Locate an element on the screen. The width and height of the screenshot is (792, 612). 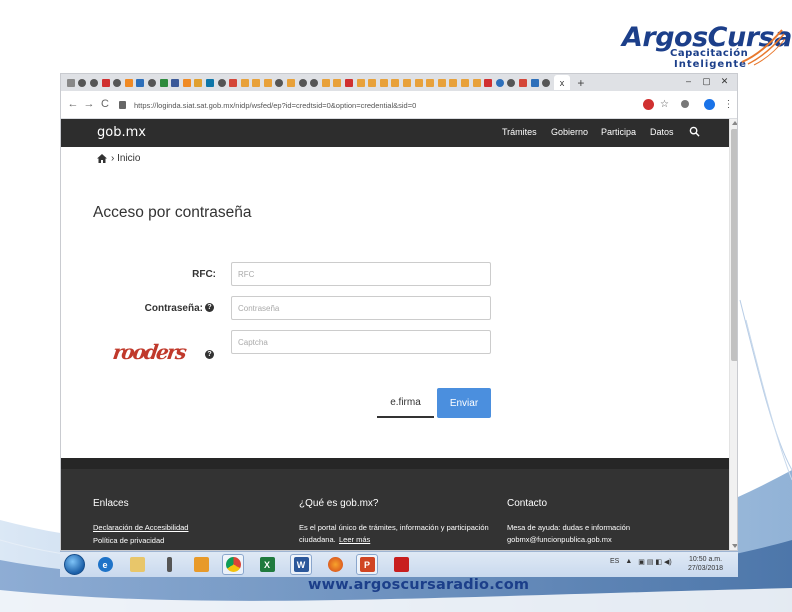
footer-leer-mas-link: Leer más is located at coordinates (354, 540).